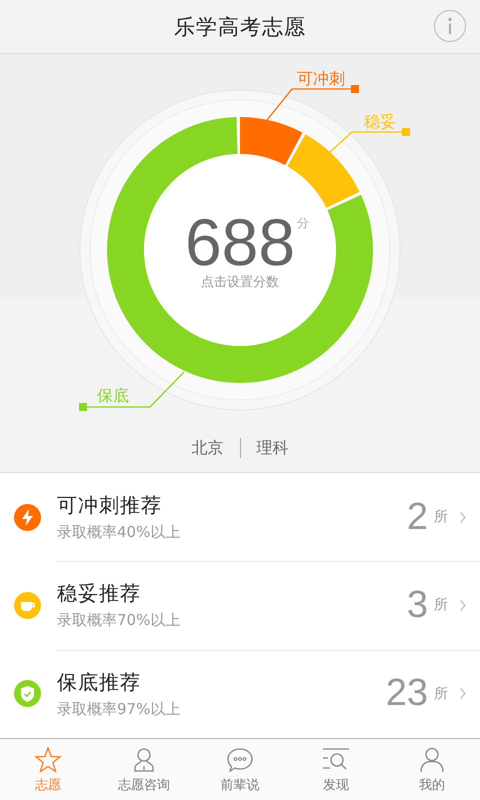 The image size is (480, 800). Describe the element at coordinates (119, 532) in the screenshot. I see `probability-text: 录取概率40%以上` at that location.